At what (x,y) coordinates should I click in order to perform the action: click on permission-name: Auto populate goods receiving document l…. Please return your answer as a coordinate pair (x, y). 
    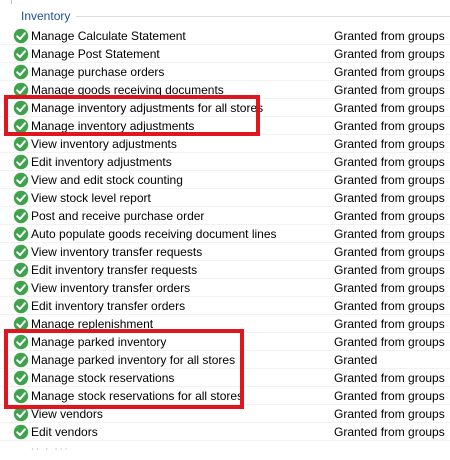
    Looking at the image, I should click on (154, 234).